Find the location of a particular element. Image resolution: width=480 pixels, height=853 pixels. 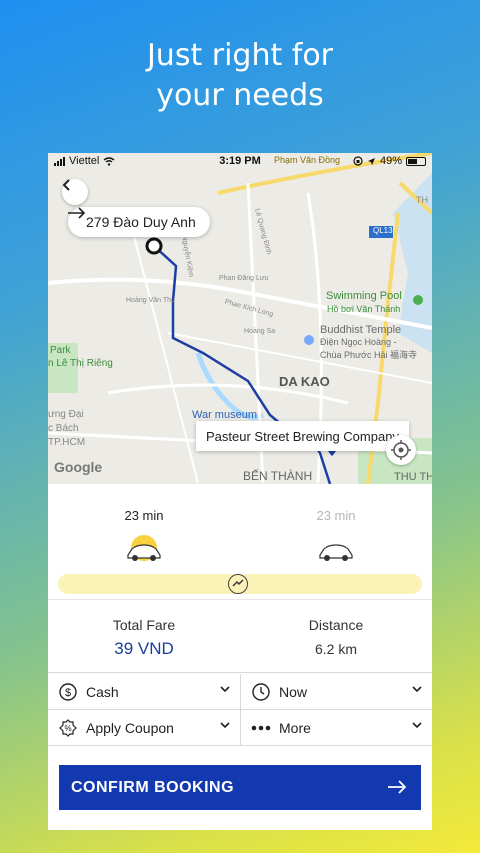

payment-method-dropdown: $ Cash is located at coordinates (144, 692).